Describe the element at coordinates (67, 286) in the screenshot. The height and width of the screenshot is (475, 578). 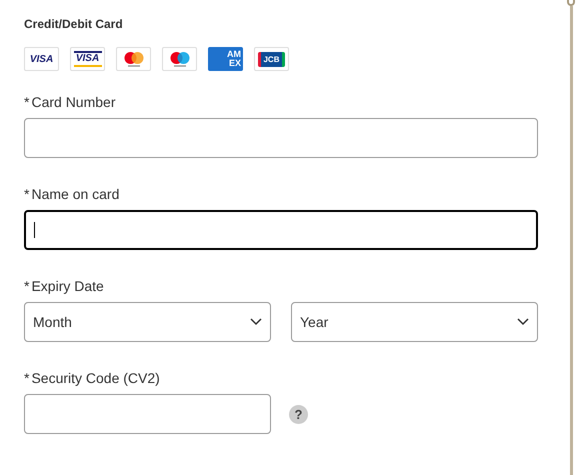
I see `field-label: Expiry Date` at that location.